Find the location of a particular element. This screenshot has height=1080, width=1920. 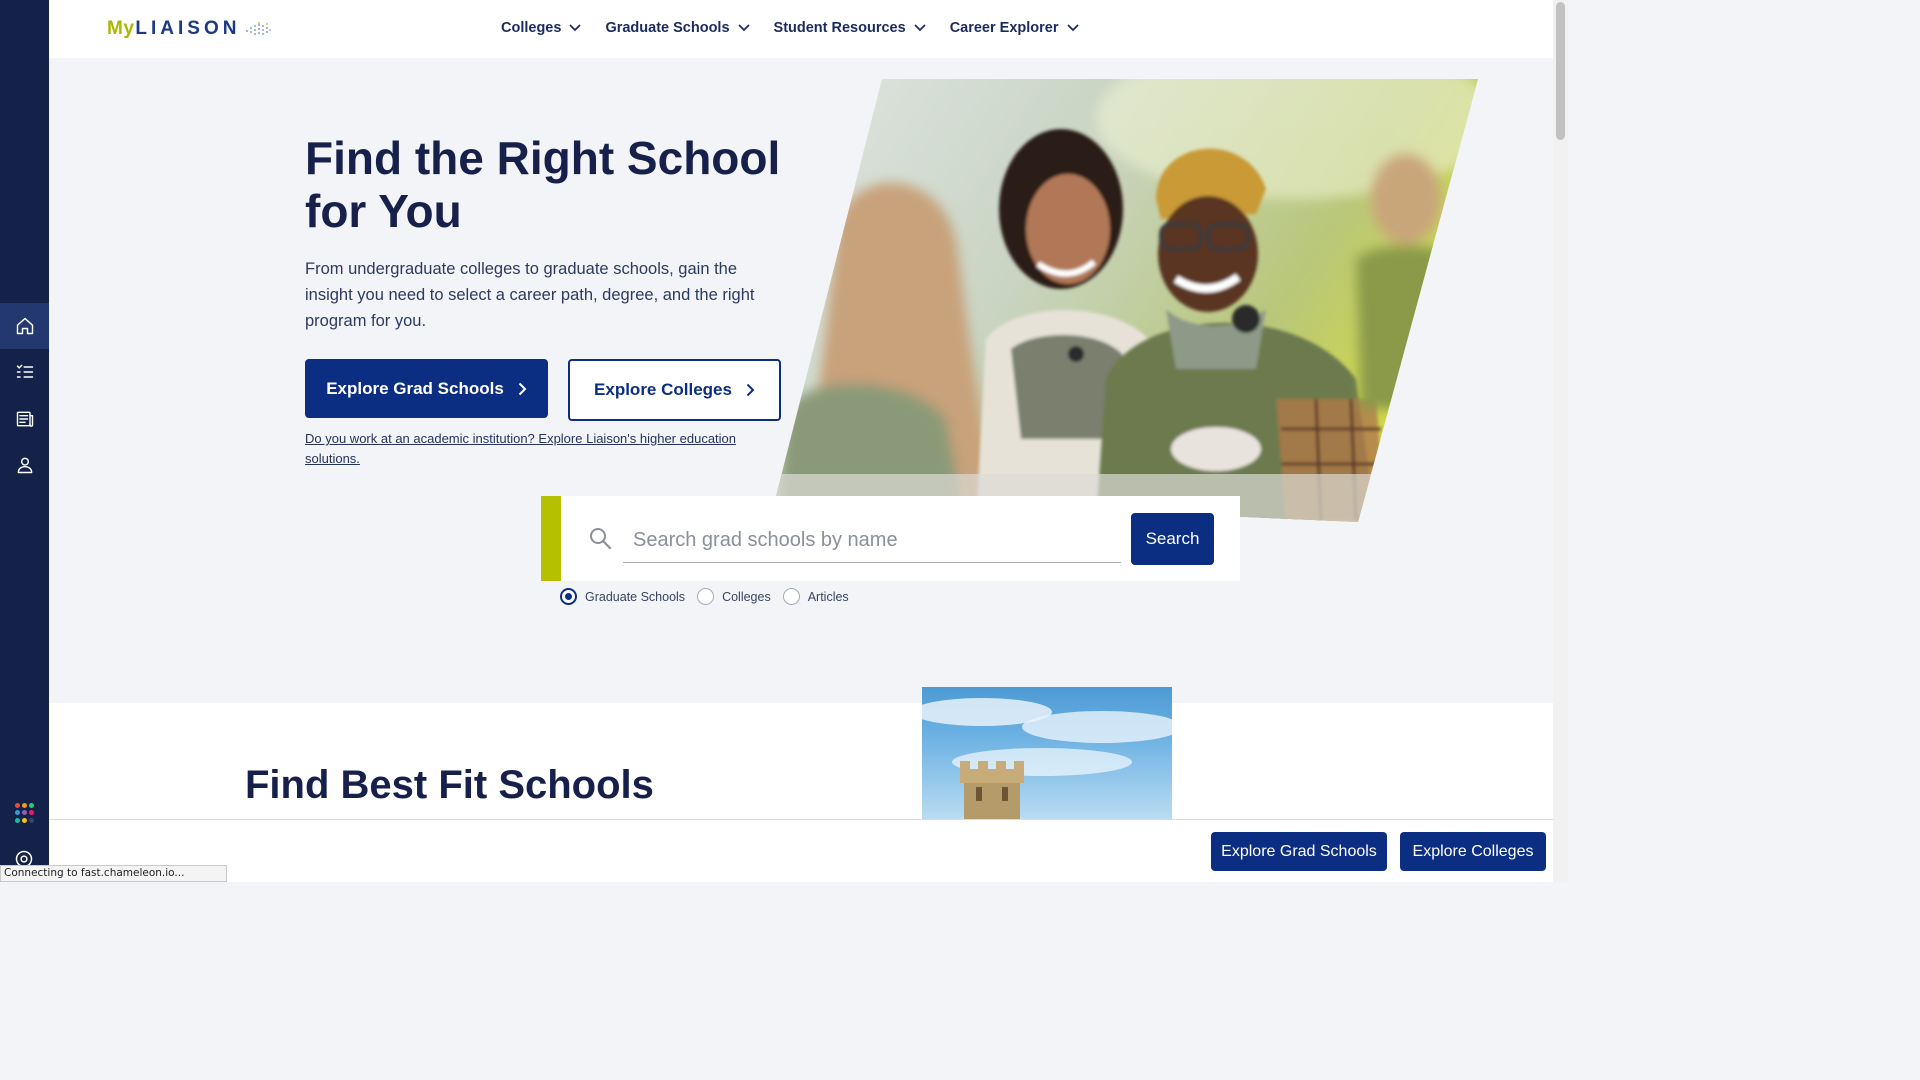

search-button: Search is located at coordinates (1172, 539).